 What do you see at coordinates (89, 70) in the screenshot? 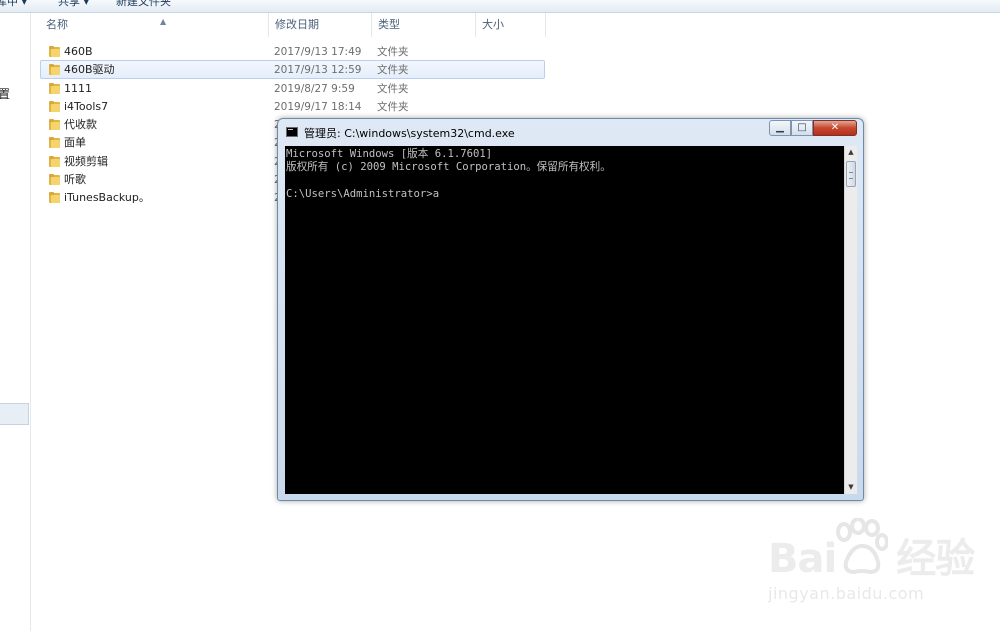
I see `file-name: 460B驱动` at bounding box center [89, 70].